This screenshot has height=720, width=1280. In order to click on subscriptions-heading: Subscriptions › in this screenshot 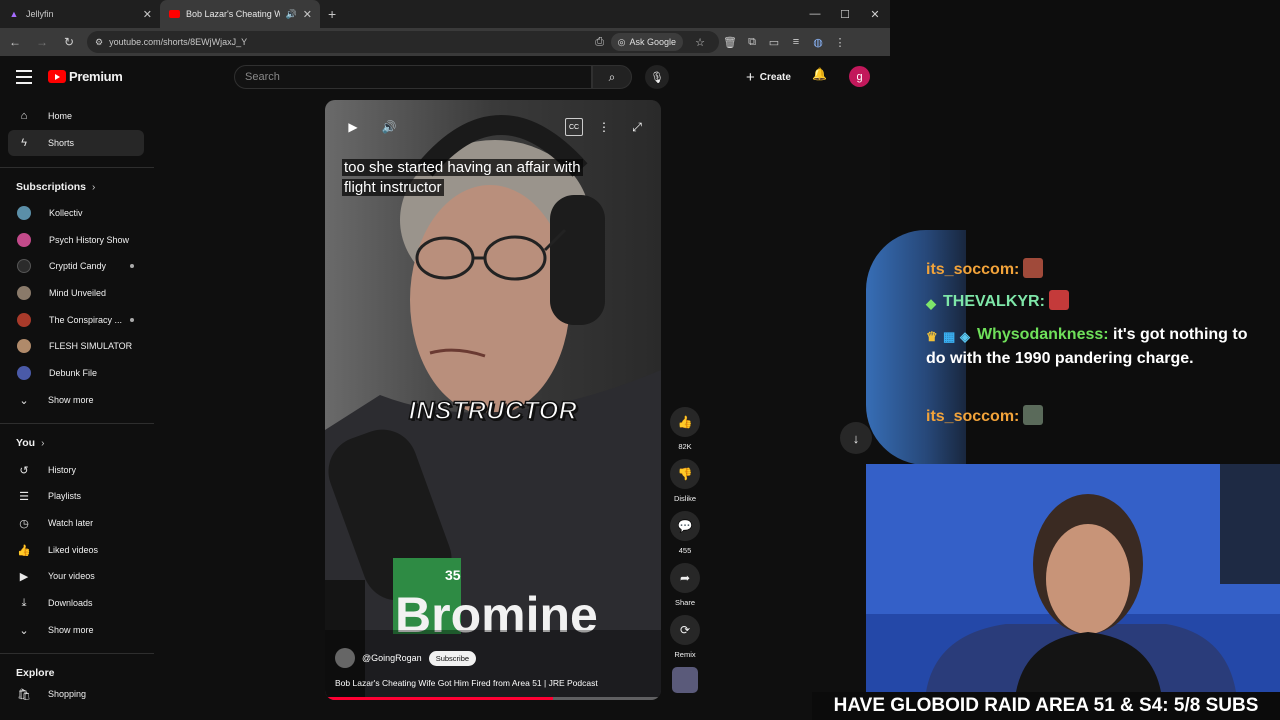, I will do `click(55, 187)`.